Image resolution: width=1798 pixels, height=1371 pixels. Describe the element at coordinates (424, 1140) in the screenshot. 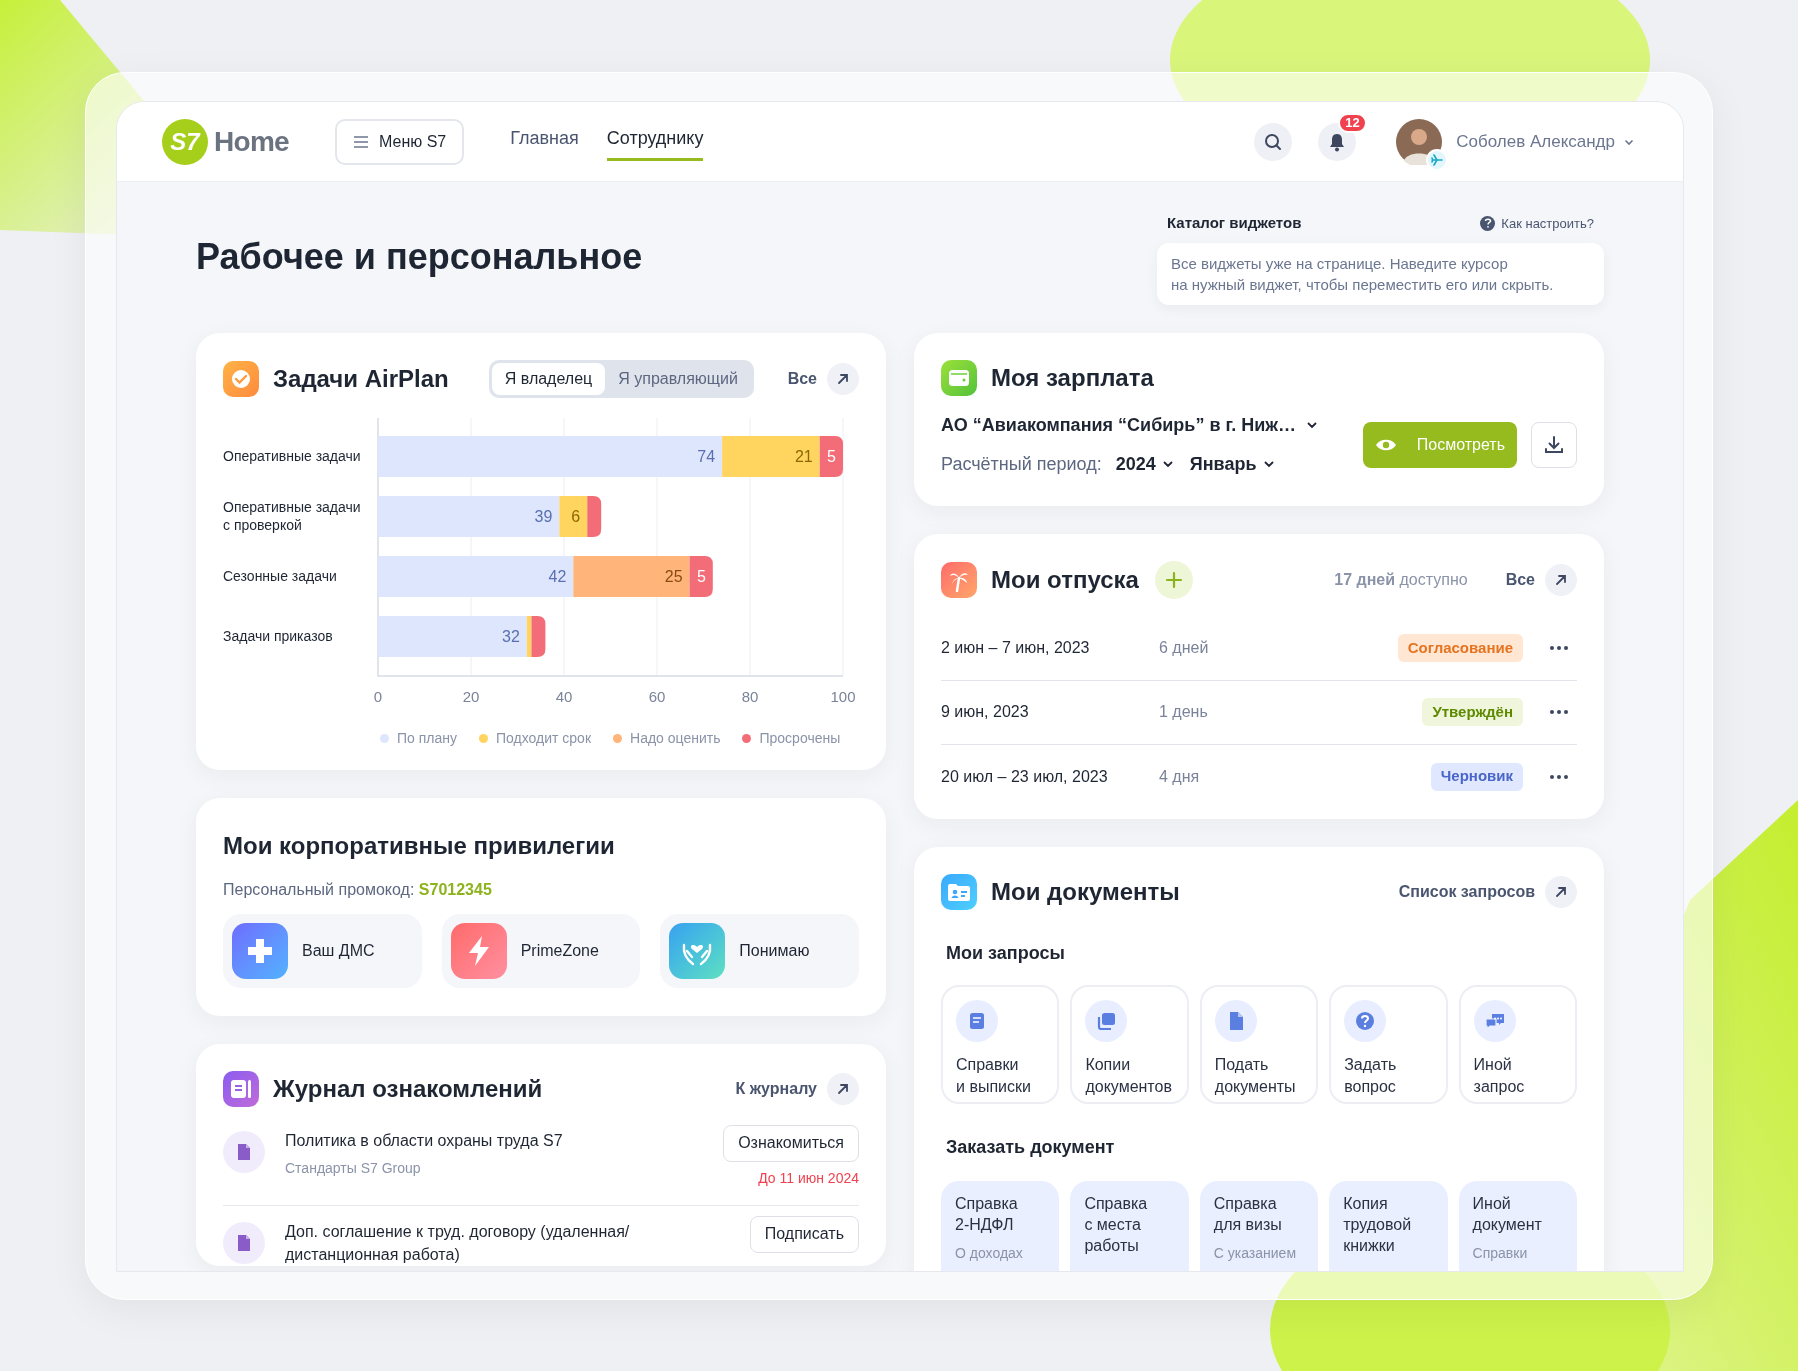

I see `document-title: Политика в области охраны труда S7` at that location.